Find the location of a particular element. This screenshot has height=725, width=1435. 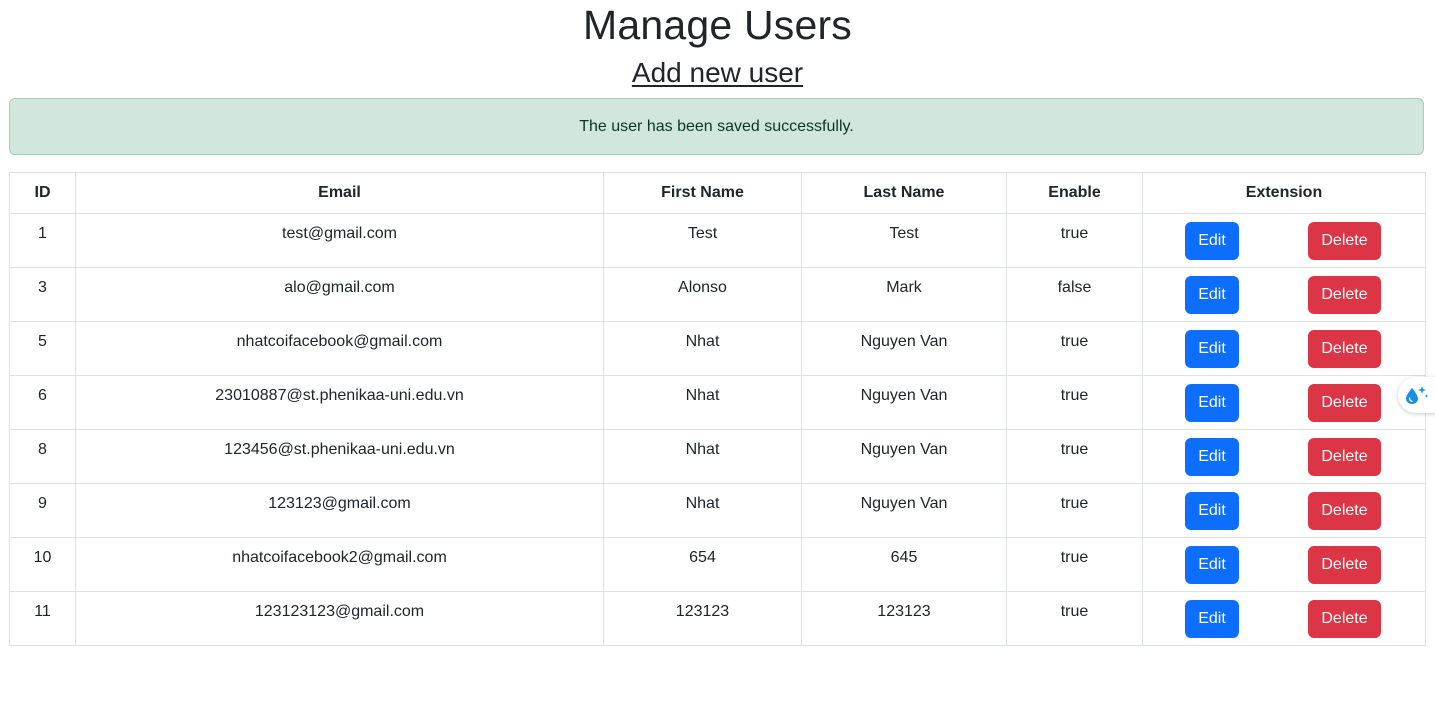

cell-id: 11 is located at coordinates (42, 618).